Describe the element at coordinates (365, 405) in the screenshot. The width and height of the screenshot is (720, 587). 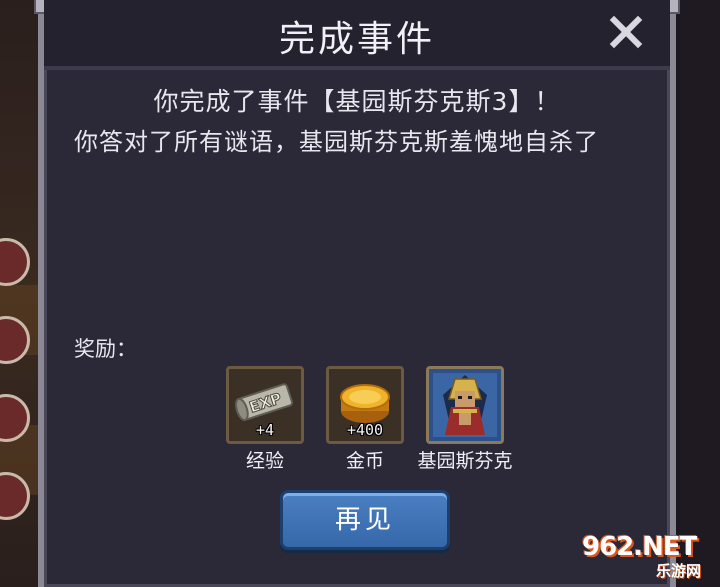
I see `reward-slot: +400` at that location.